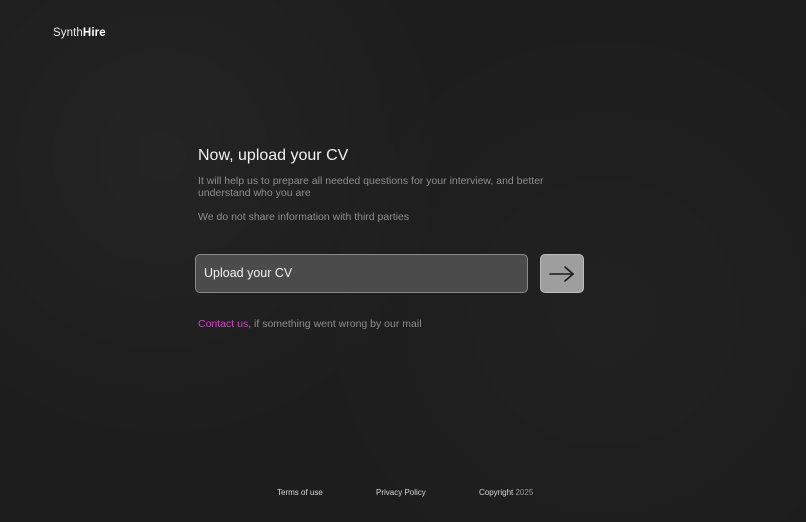 The height and width of the screenshot is (522, 806). What do you see at coordinates (401, 492) in the screenshot?
I see `privacy-policy-link: Privacy Policy` at bounding box center [401, 492].